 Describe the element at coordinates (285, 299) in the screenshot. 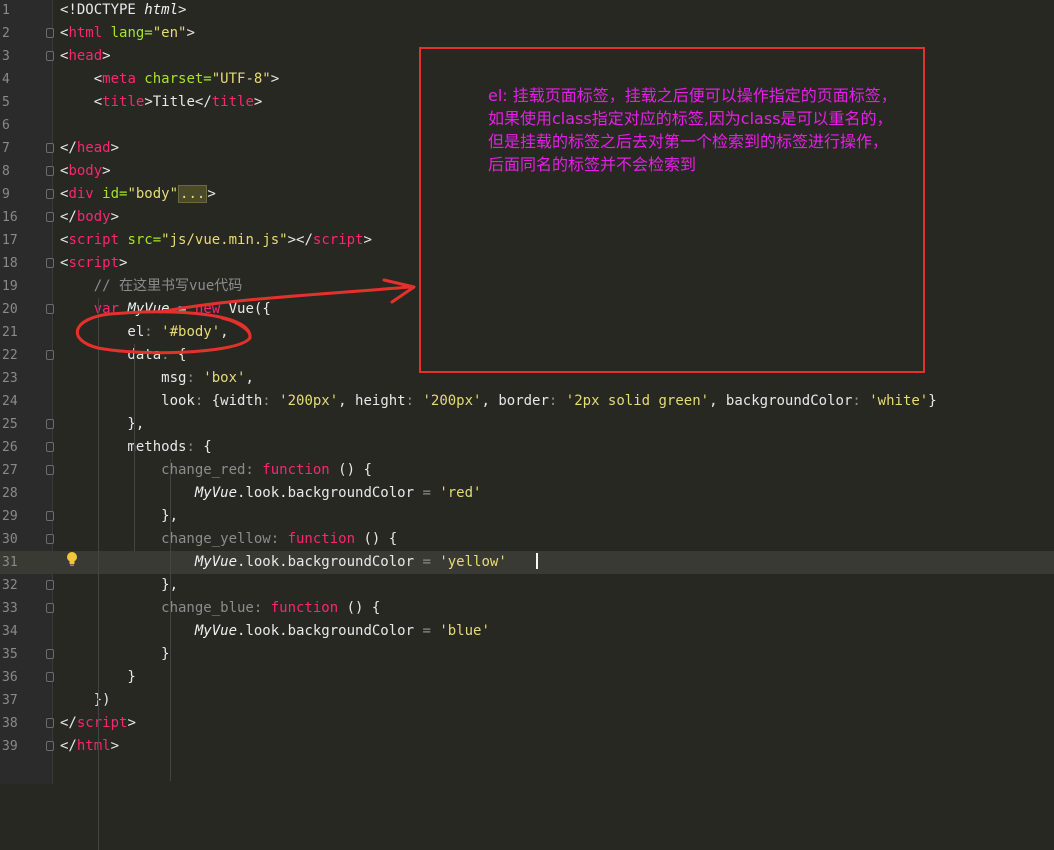

I see `red-arrow-annotation` at that location.